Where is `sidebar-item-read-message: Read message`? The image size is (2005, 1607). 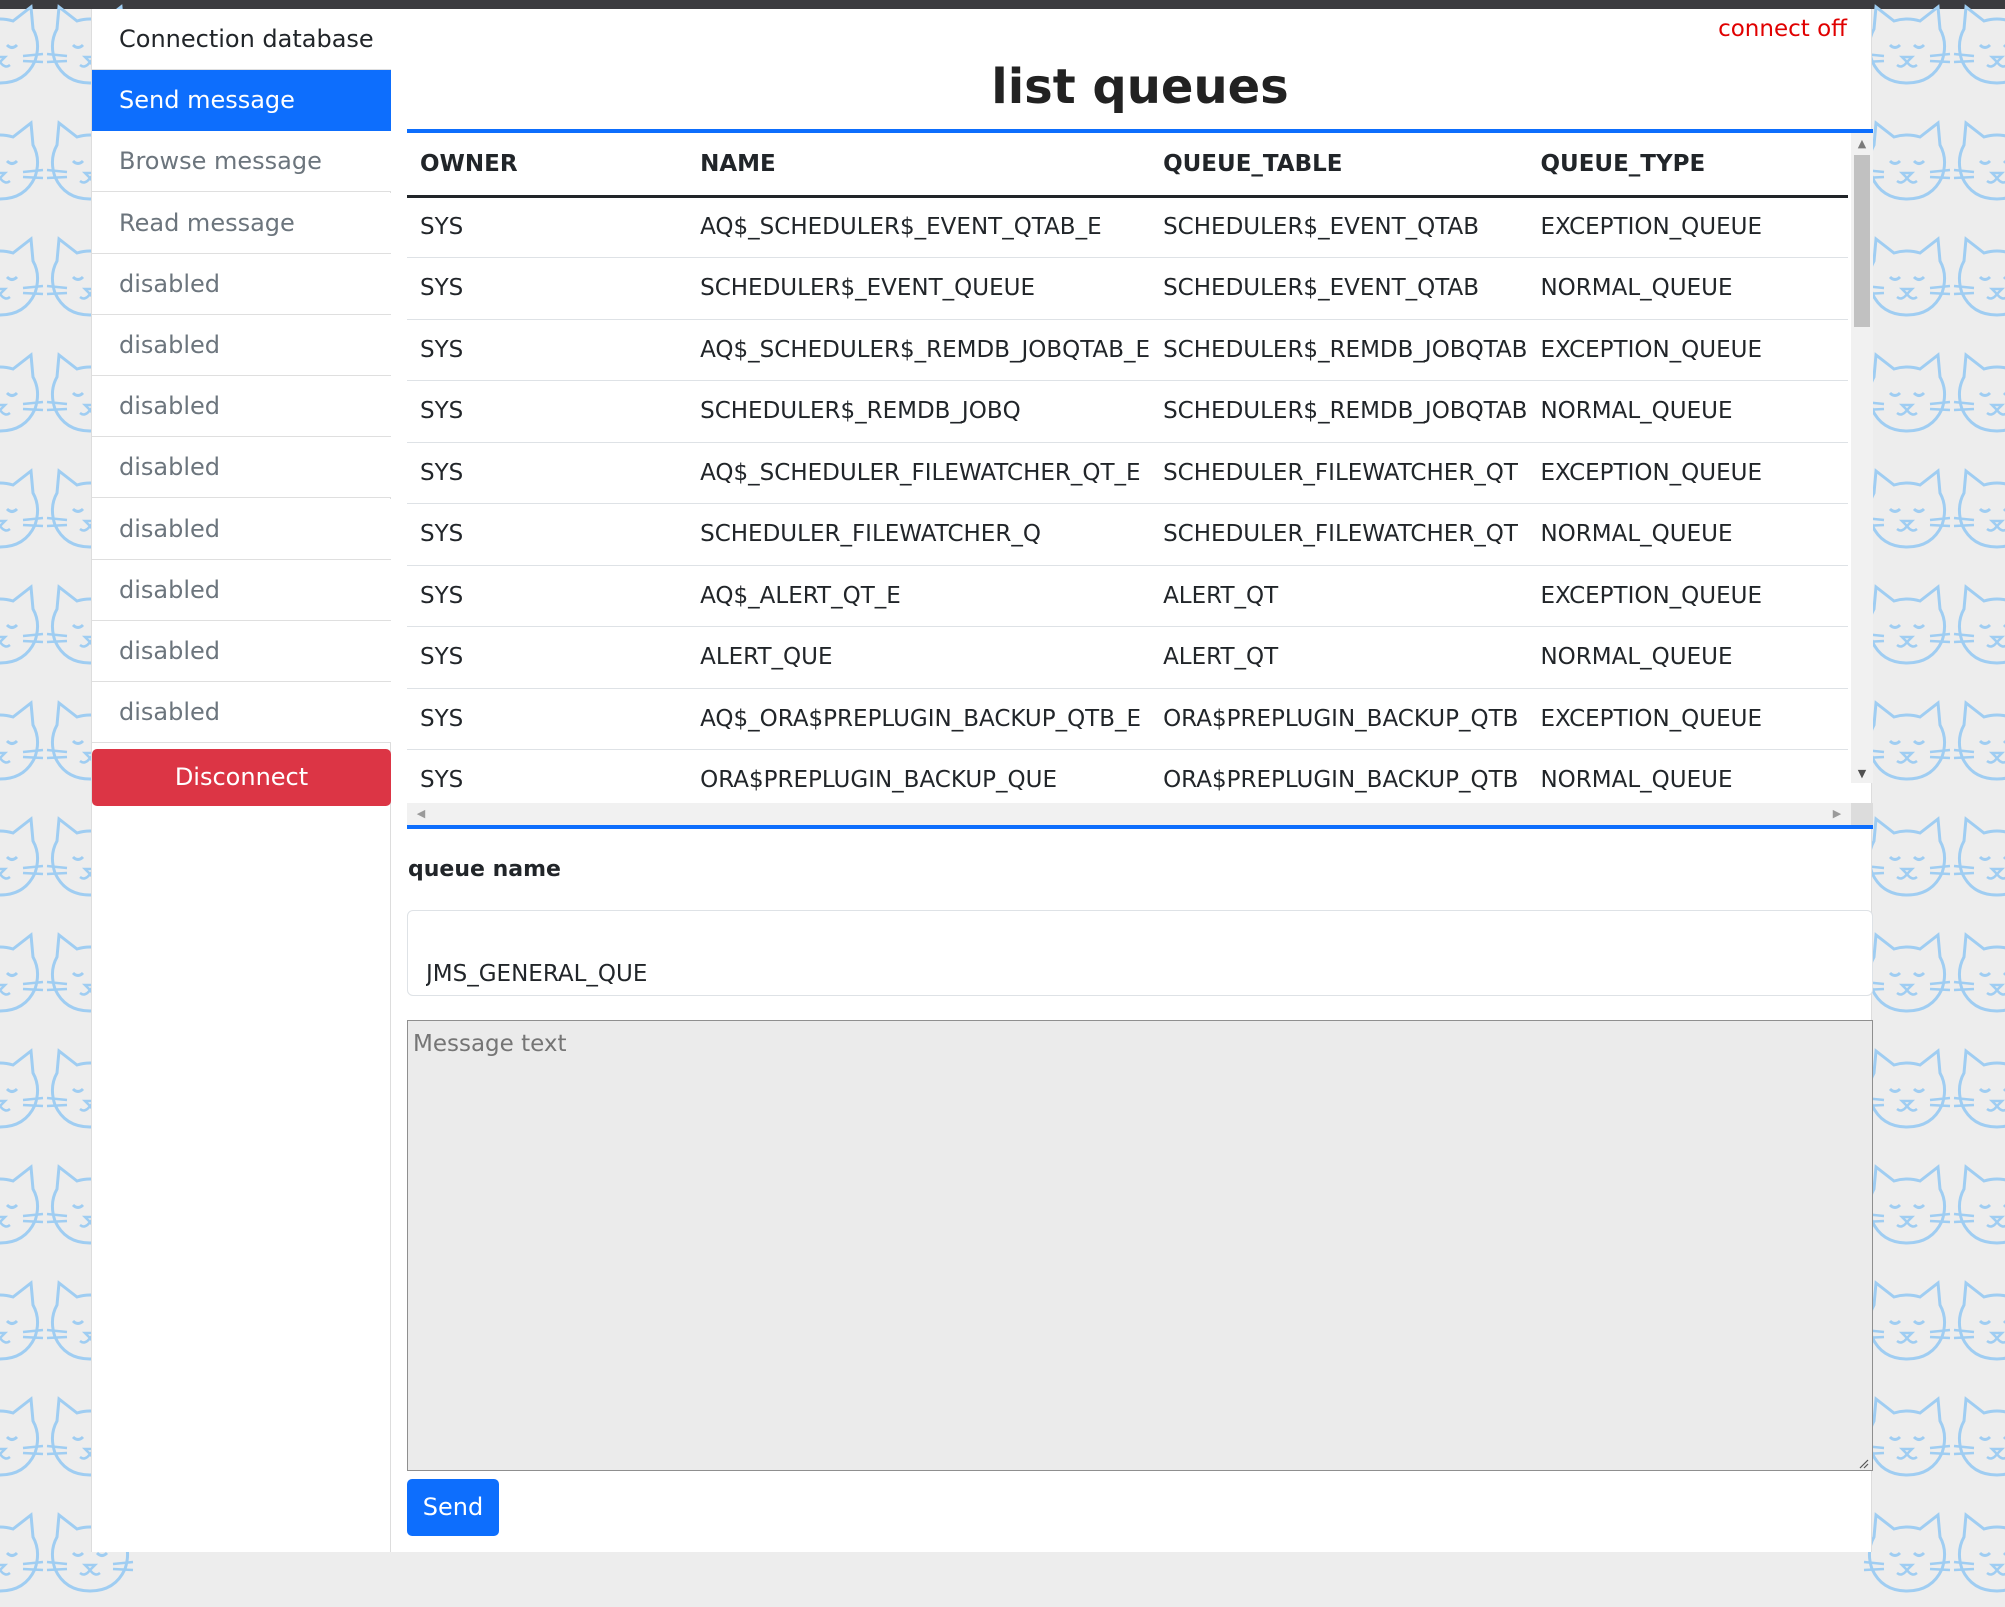
sidebar-item-read-message: Read message is located at coordinates (241, 223).